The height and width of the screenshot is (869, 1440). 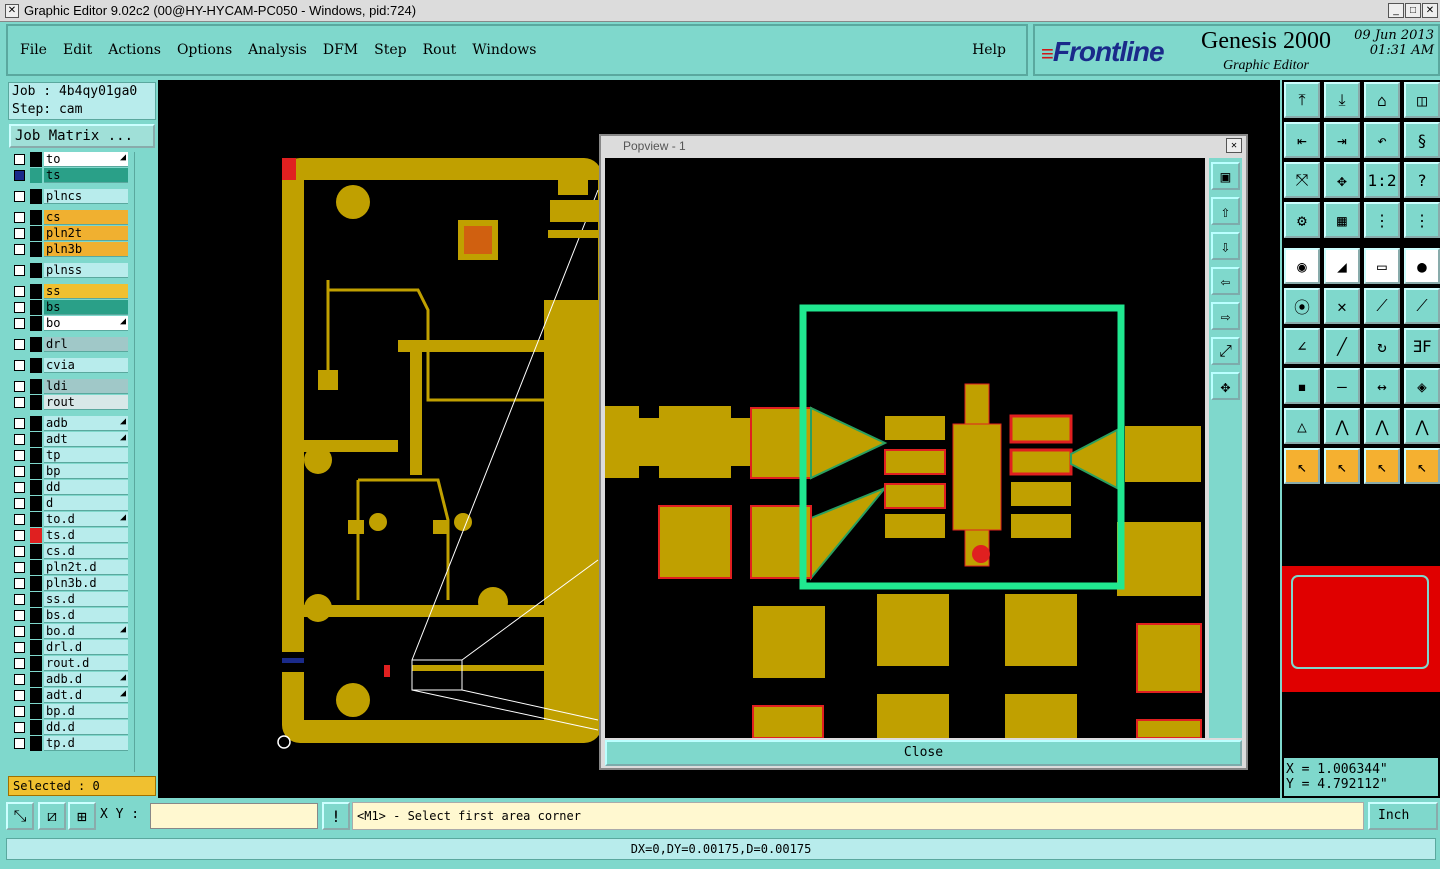 I want to click on layer-row: bs.d, so click(x=69, y=615).